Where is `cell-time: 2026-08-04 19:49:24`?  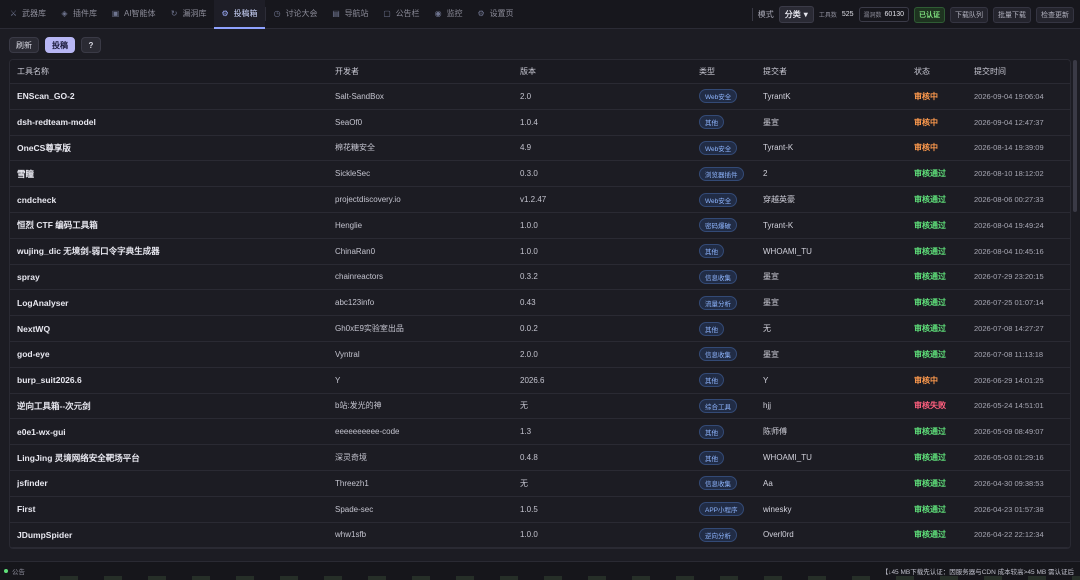 cell-time: 2026-08-04 19:49:24 is located at coordinates (1009, 225).